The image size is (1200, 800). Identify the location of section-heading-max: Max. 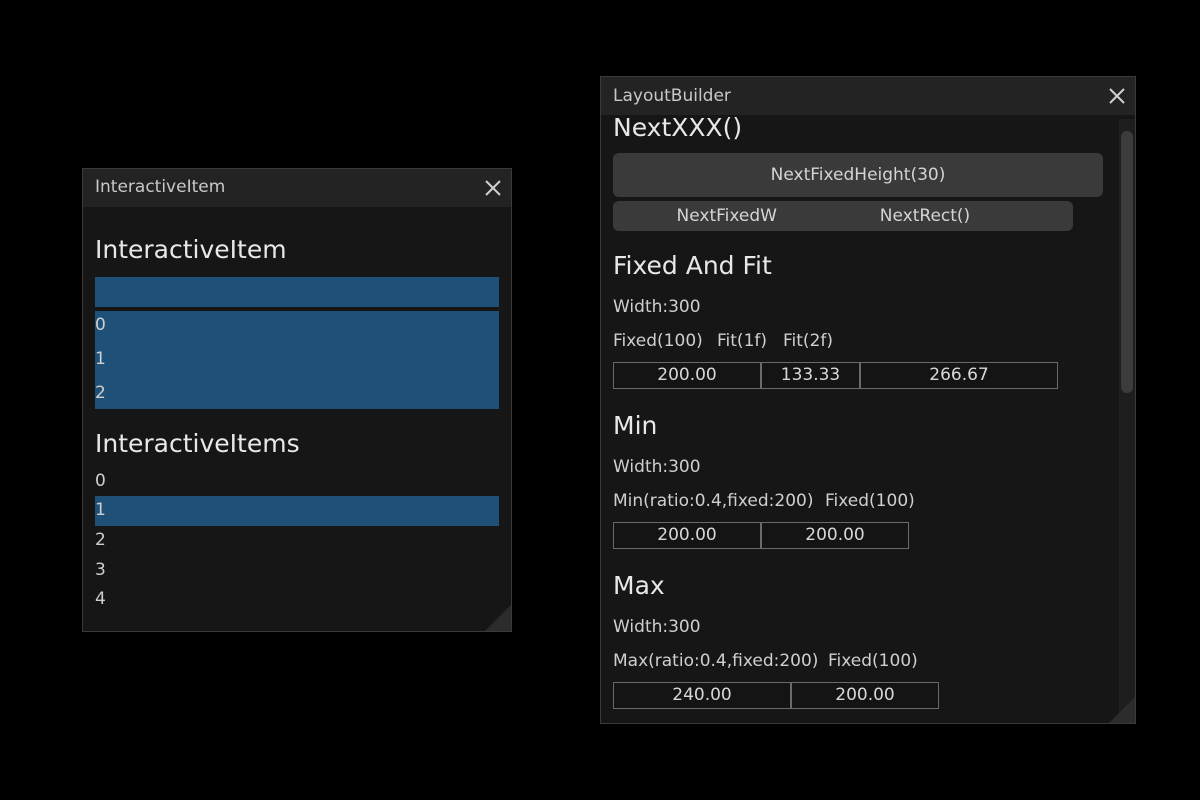
(639, 585).